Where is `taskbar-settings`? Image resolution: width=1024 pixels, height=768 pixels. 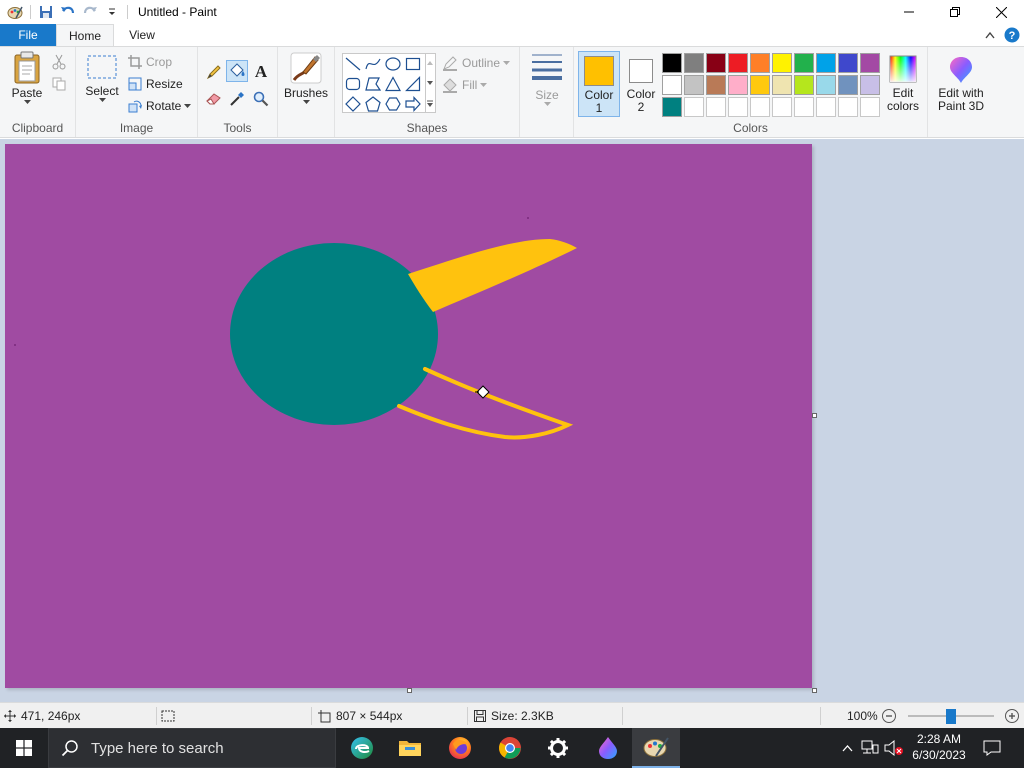
taskbar-settings is located at coordinates (558, 748).